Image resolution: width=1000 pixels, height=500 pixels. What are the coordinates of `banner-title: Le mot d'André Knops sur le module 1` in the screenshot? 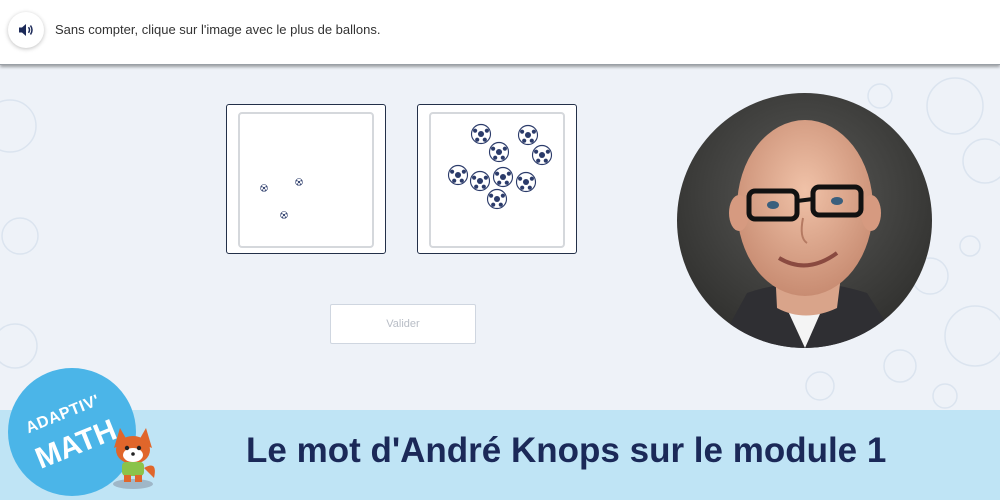 It's located at (566, 450).